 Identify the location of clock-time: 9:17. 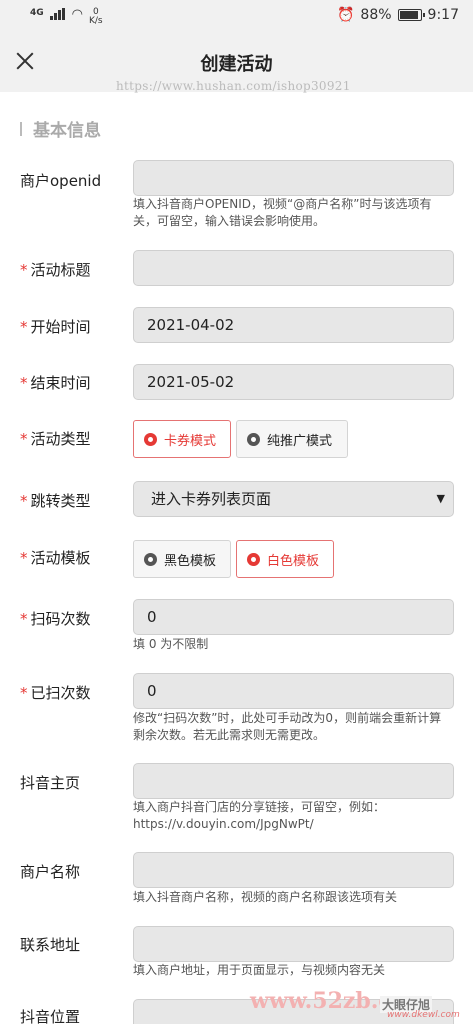
(443, 15).